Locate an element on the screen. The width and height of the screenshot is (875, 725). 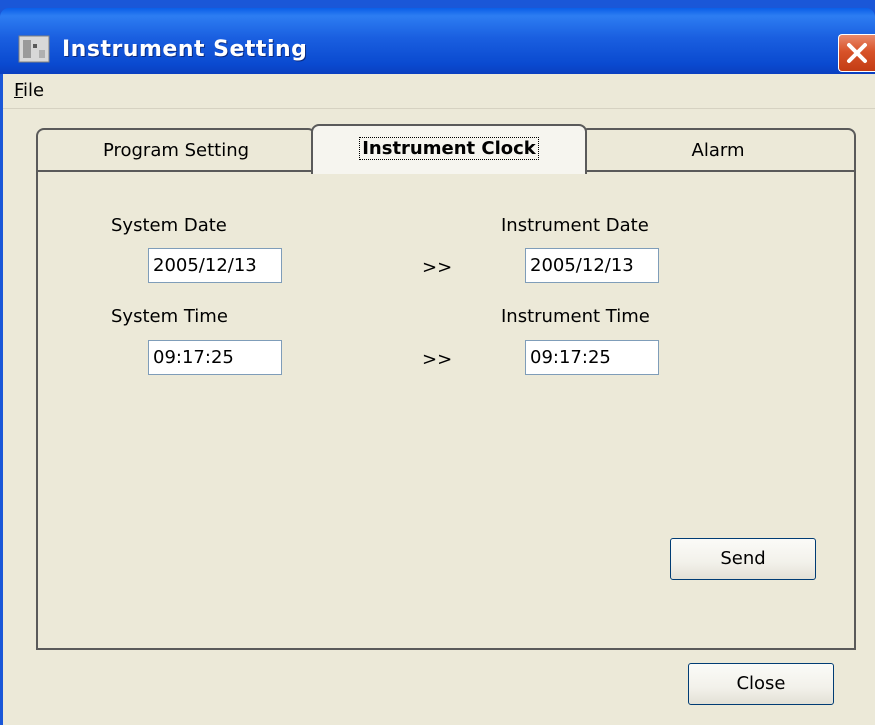
close-window-button is located at coordinates (856, 53).